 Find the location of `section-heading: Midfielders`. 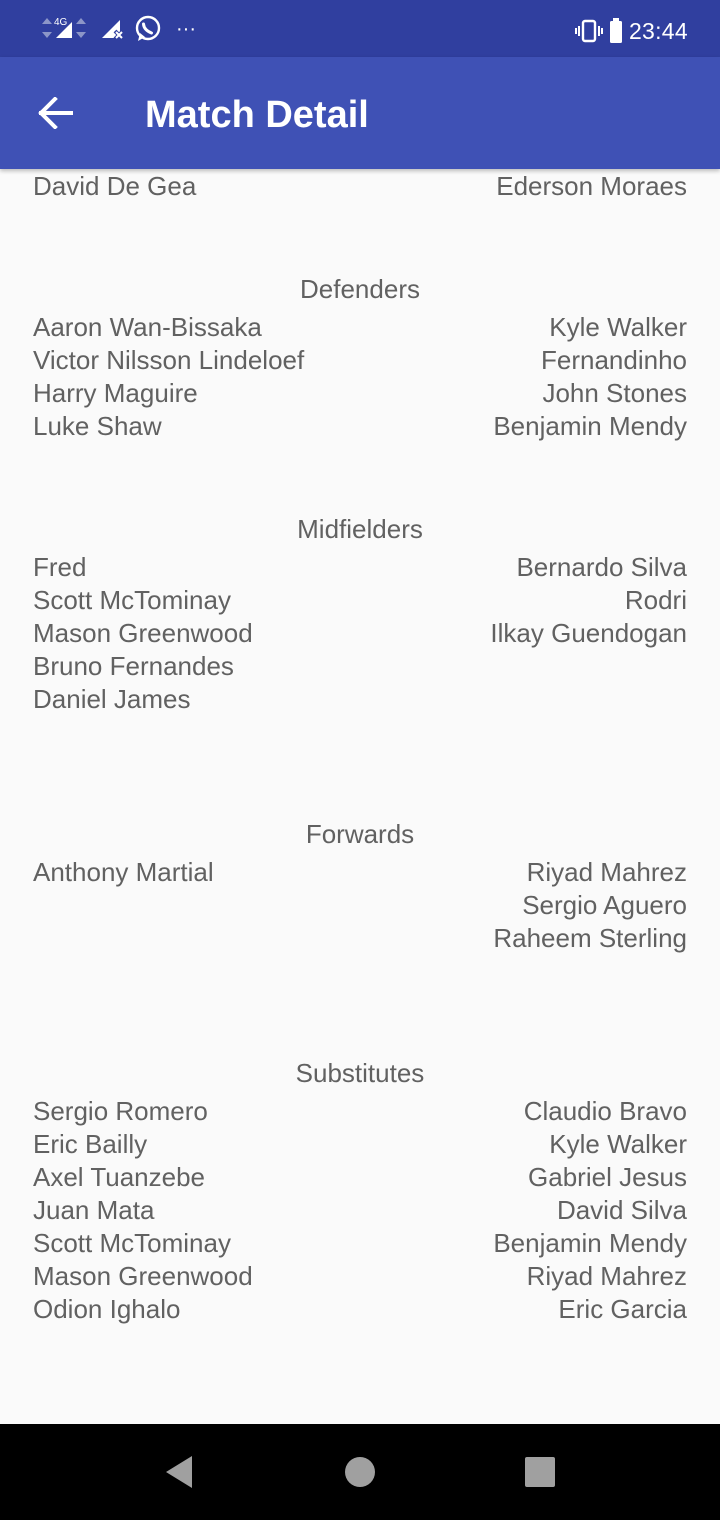

section-heading: Midfielders is located at coordinates (360, 529).